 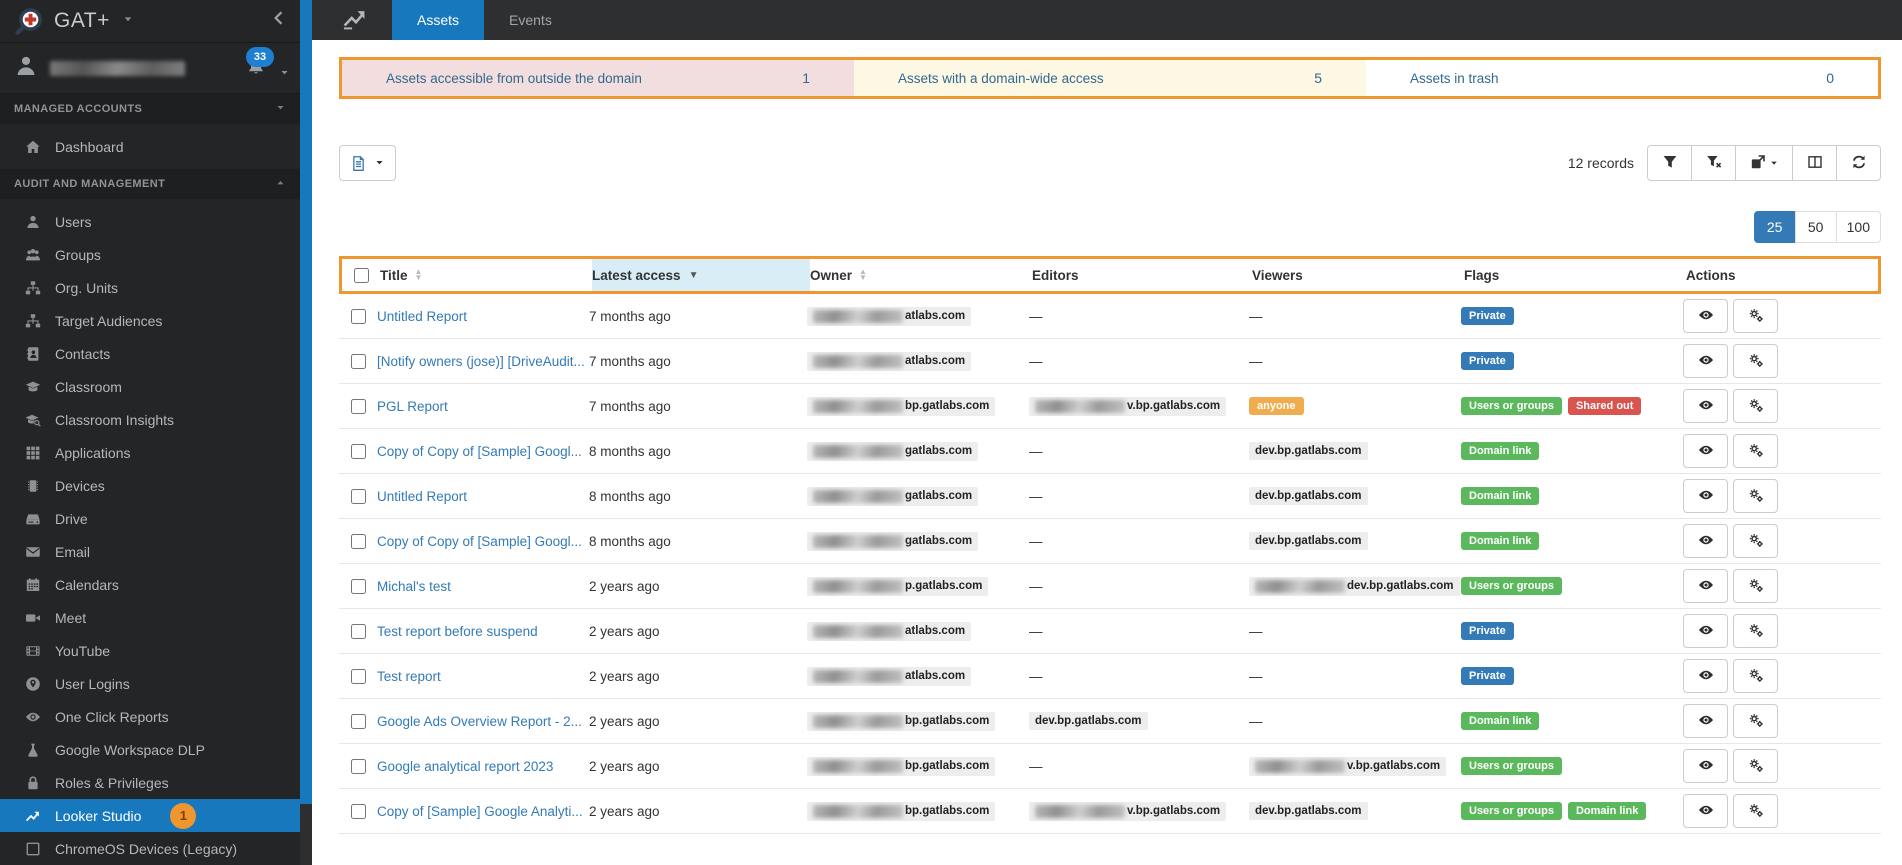 I want to click on column-header-actions: Actions, so click(x=1782, y=275).